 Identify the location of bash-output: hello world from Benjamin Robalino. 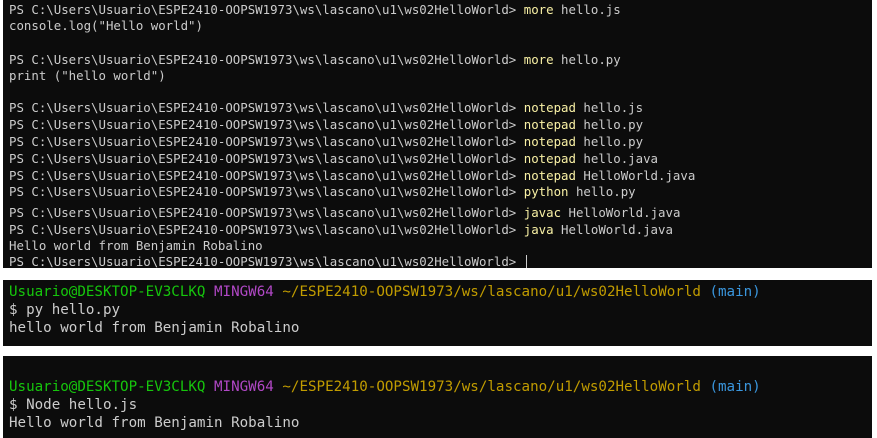
(154, 328).